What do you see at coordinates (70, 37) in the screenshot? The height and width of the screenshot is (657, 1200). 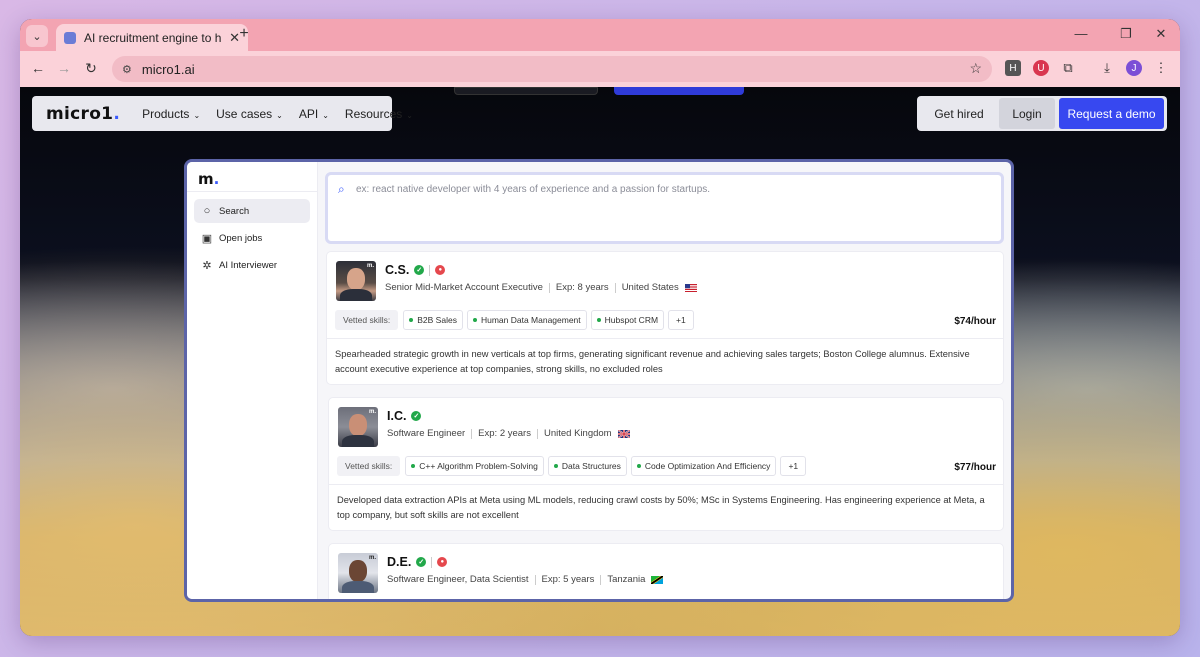 I see `favicon-icon` at bounding box center [70, 37].